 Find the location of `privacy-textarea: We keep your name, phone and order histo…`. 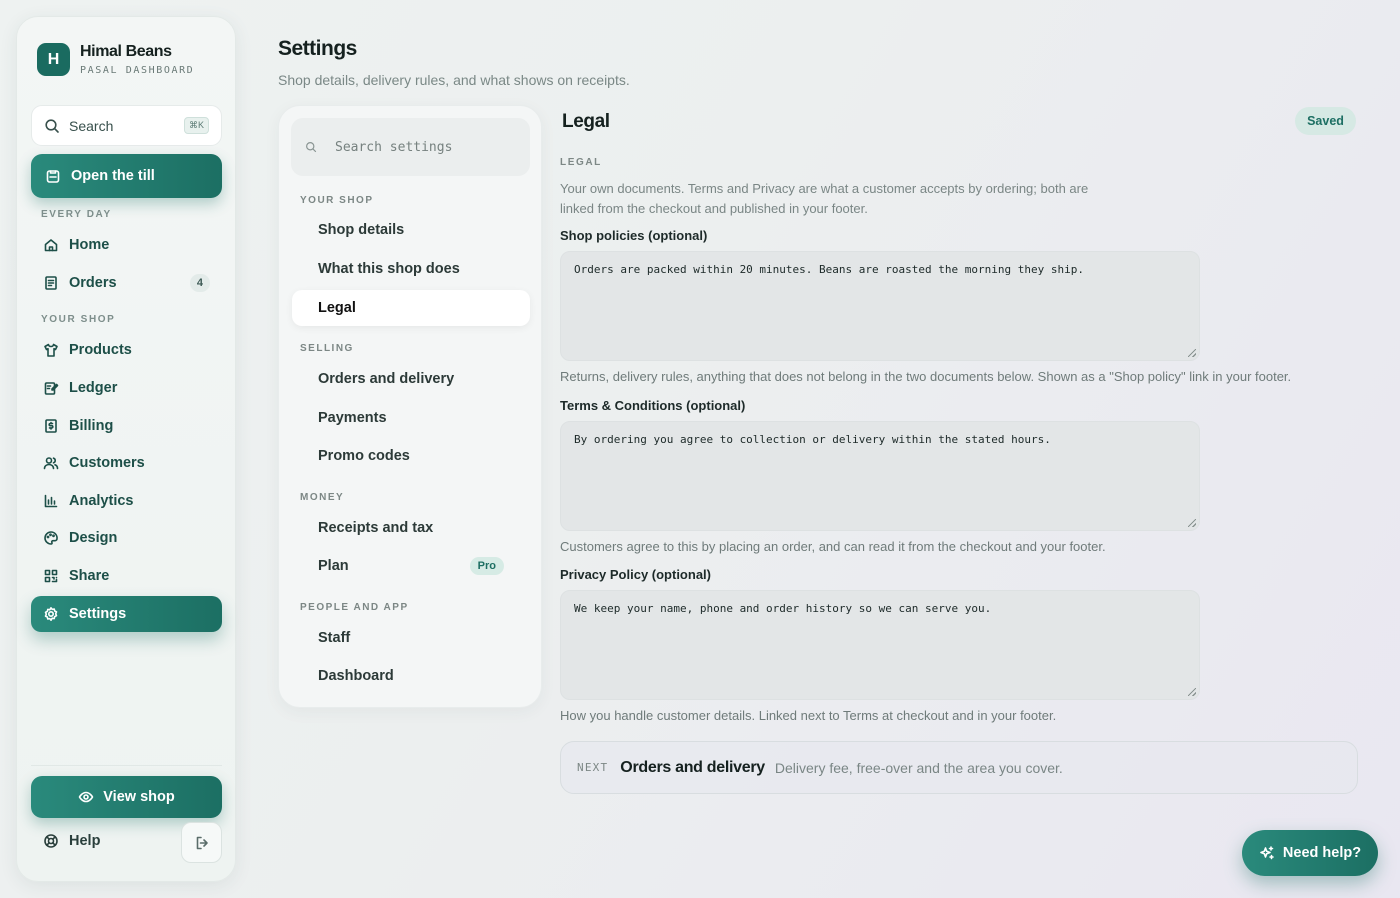

privacy-textarea: We keep your name, phone and order histo… is located at coordinates (880, 645).